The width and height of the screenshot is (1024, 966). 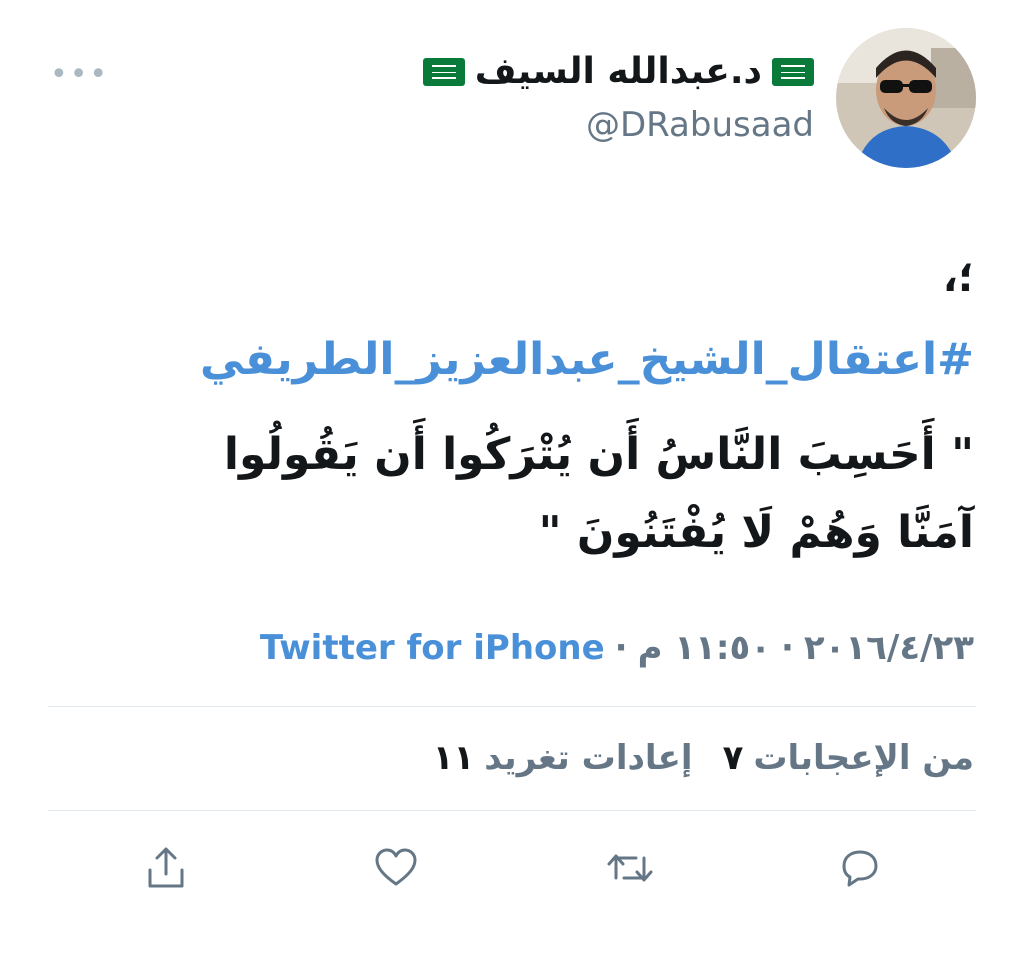 I want to click on tweet-date: ٢٠١٦/٤/٢٣, so click(x=888, y=648).